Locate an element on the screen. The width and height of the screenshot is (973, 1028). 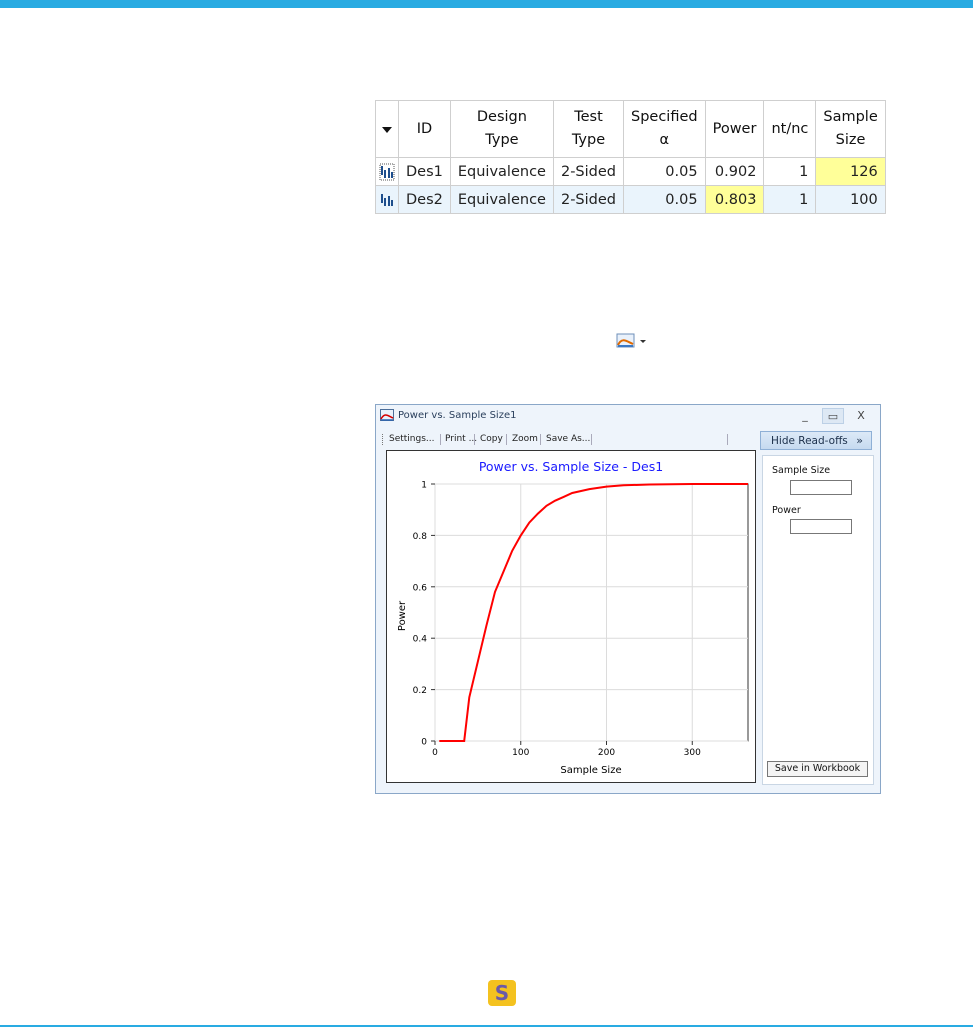
x-axis-label: Sample Size is located at coordinates (590, 770).